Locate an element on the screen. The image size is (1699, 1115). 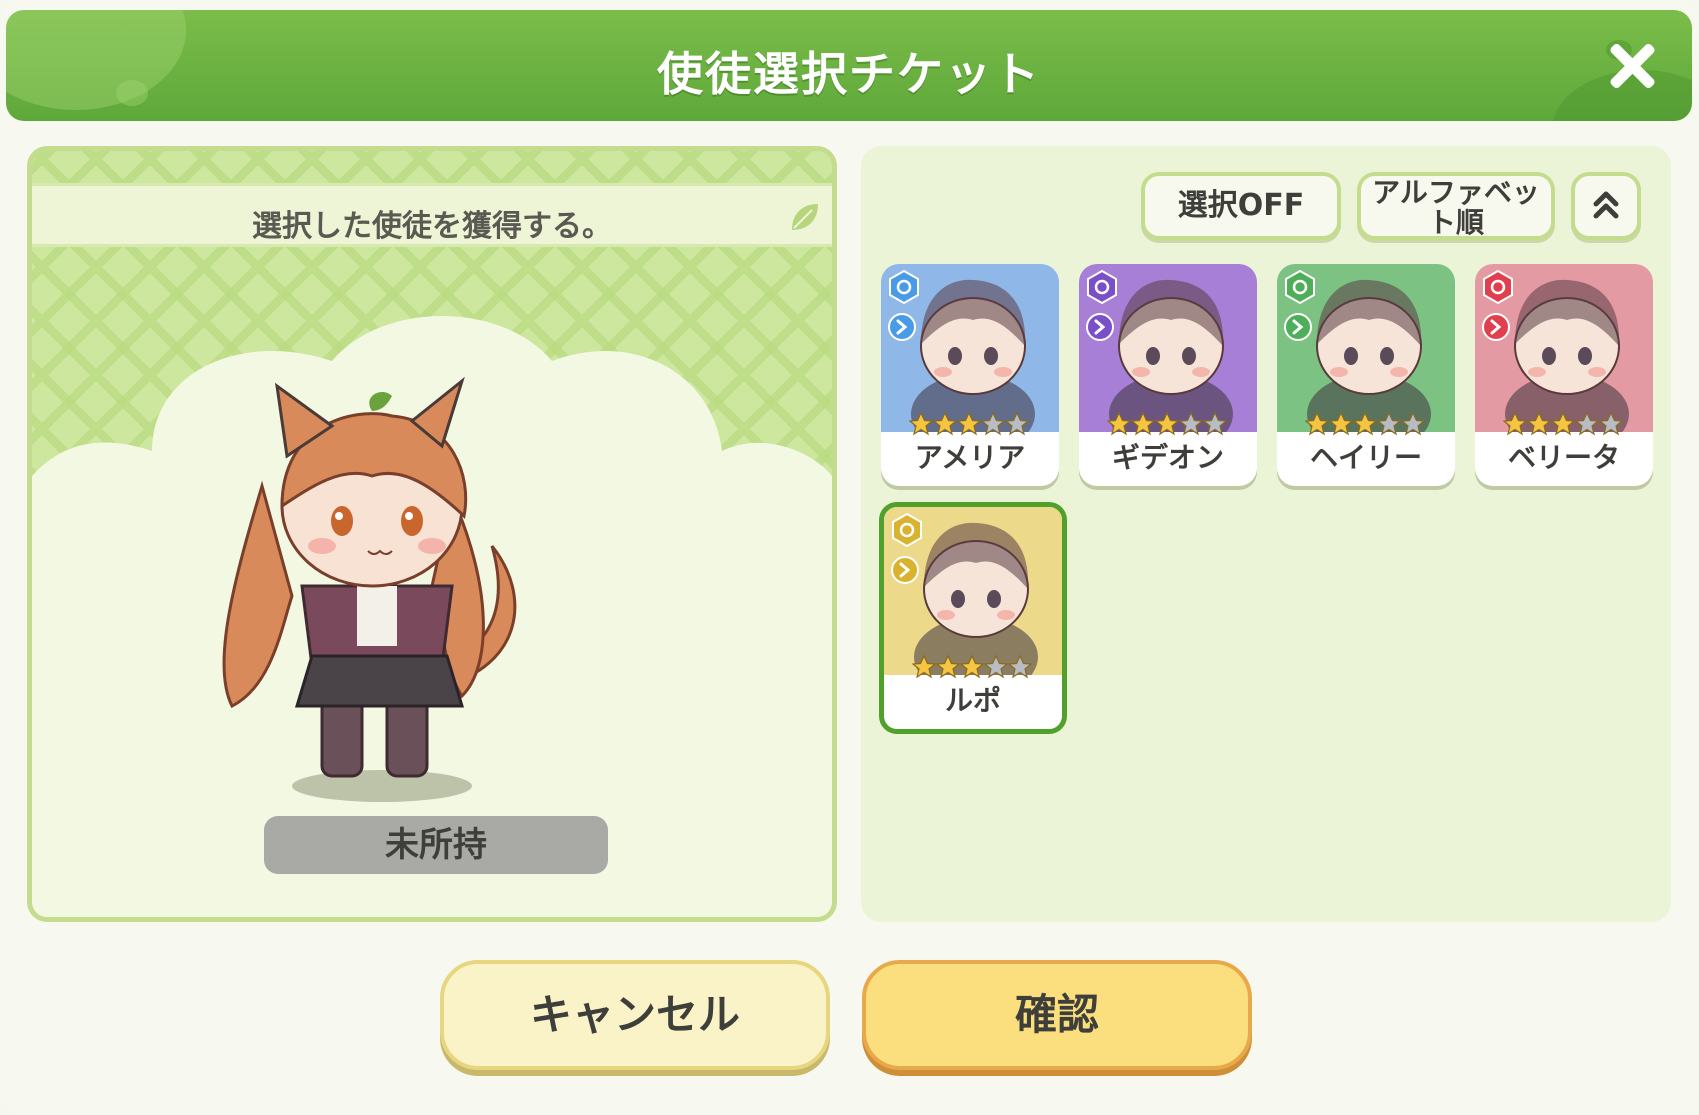
collapse-button is located at coordinates (1606, 206).